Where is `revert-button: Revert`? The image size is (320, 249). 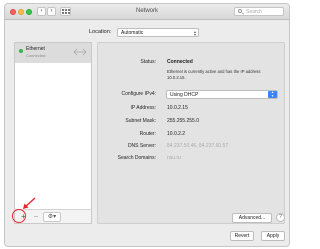 revert-button: Revert is located at coordinates (242, 236).